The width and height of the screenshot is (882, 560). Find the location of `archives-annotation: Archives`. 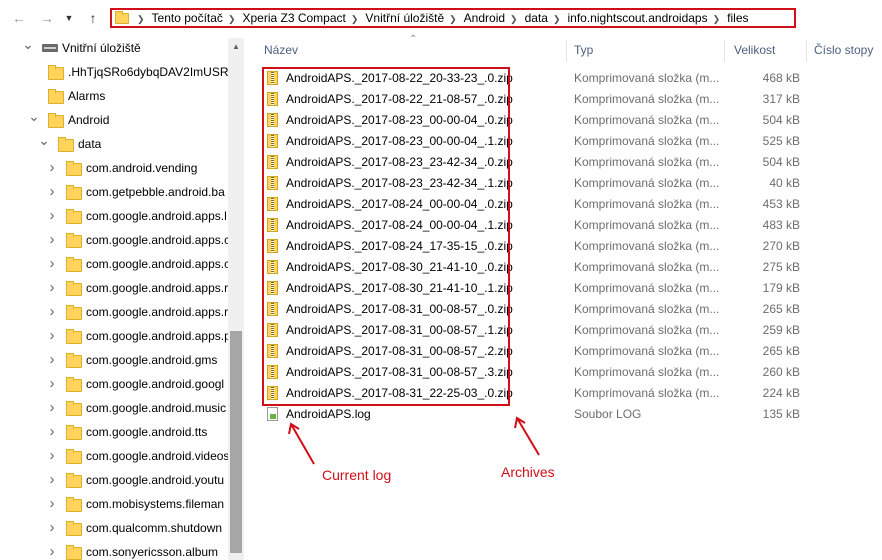

archives-annotation: Archives is located at coordinates (528, 472).